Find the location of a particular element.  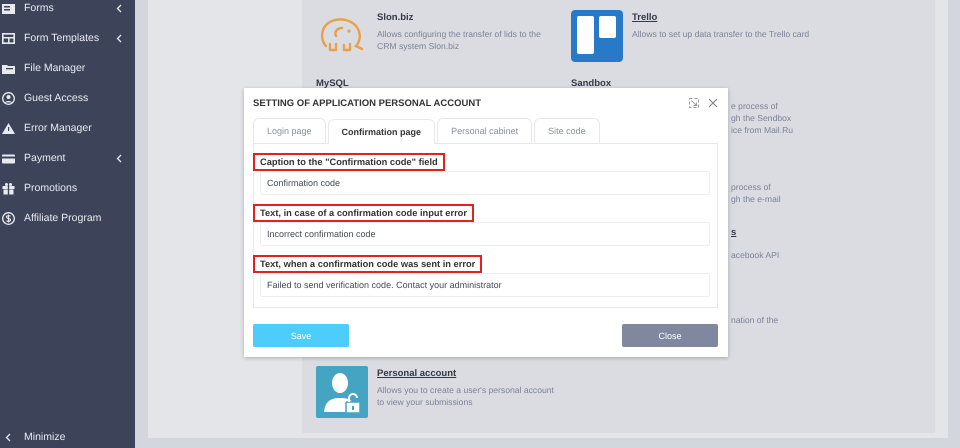

input-field: Failed to send verification code. Contact your administrator is located at coordinates (485, 285).